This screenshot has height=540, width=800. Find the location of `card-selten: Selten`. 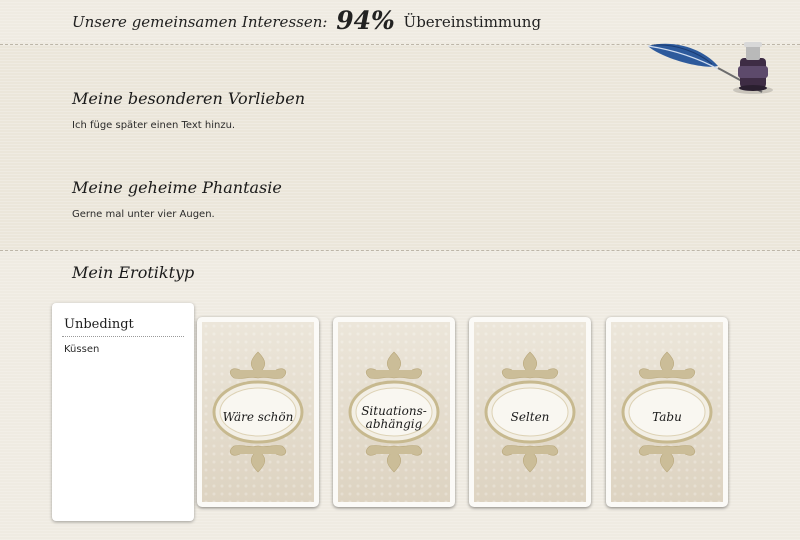

card-selten: Selten is located at coordinates (530, 412).